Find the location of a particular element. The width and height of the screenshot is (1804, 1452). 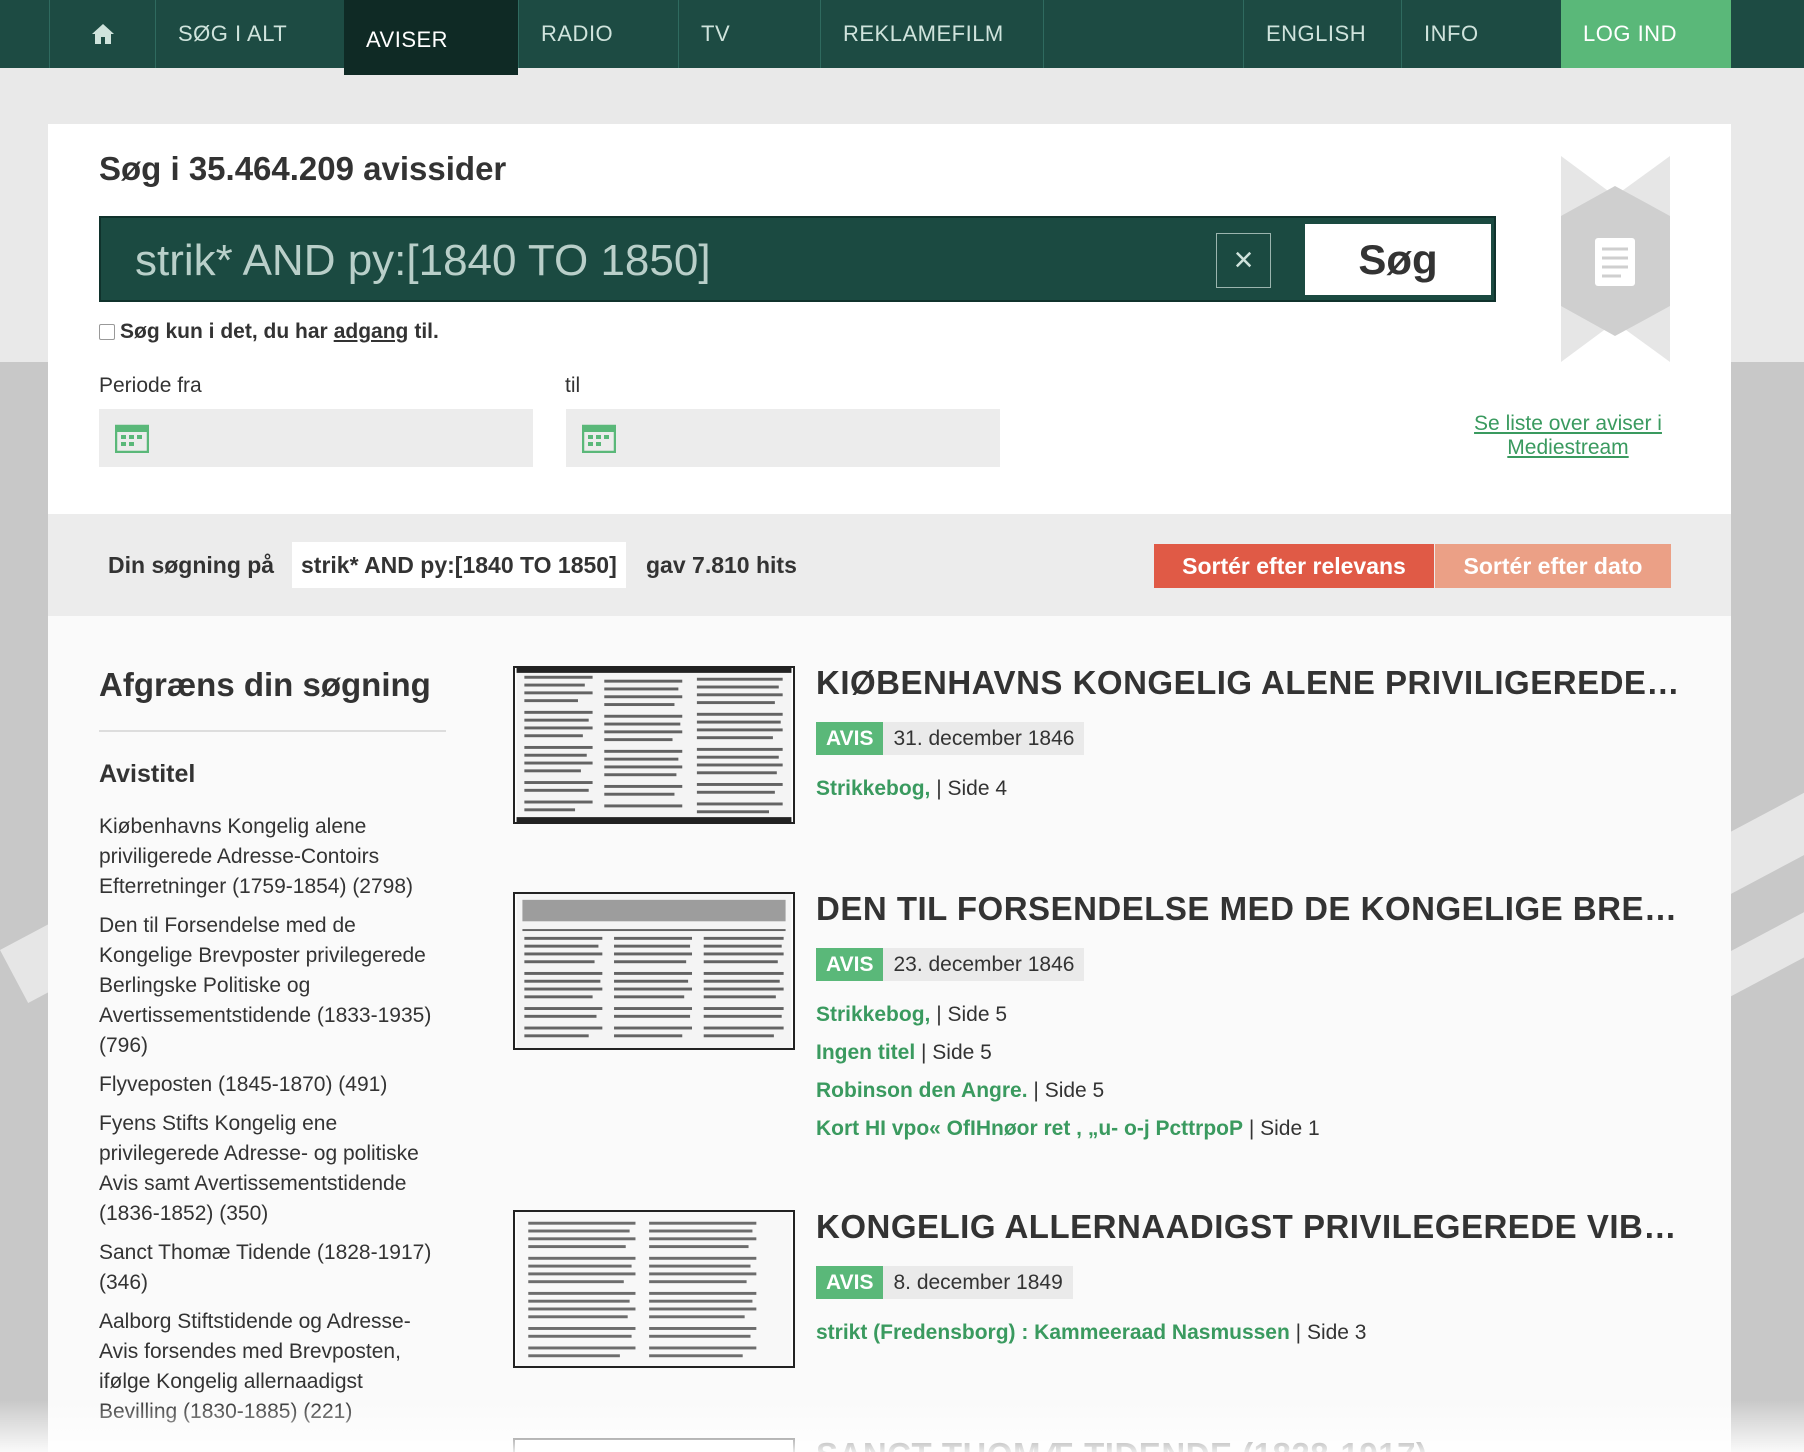

period-to-label: til is located at coordinates (573, 385).